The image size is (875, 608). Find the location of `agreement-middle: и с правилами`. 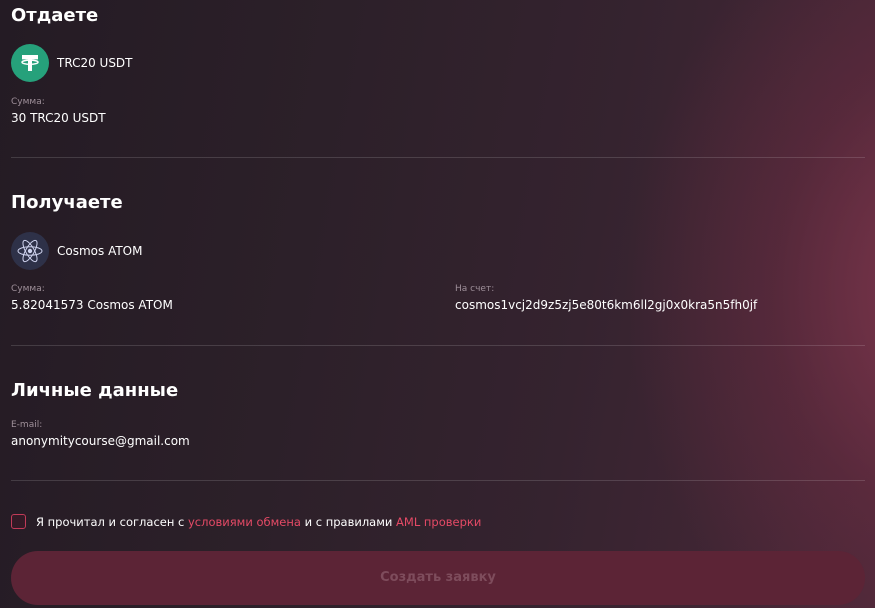

agreement-middle: и с правилами is located at coordinates (348, 521).